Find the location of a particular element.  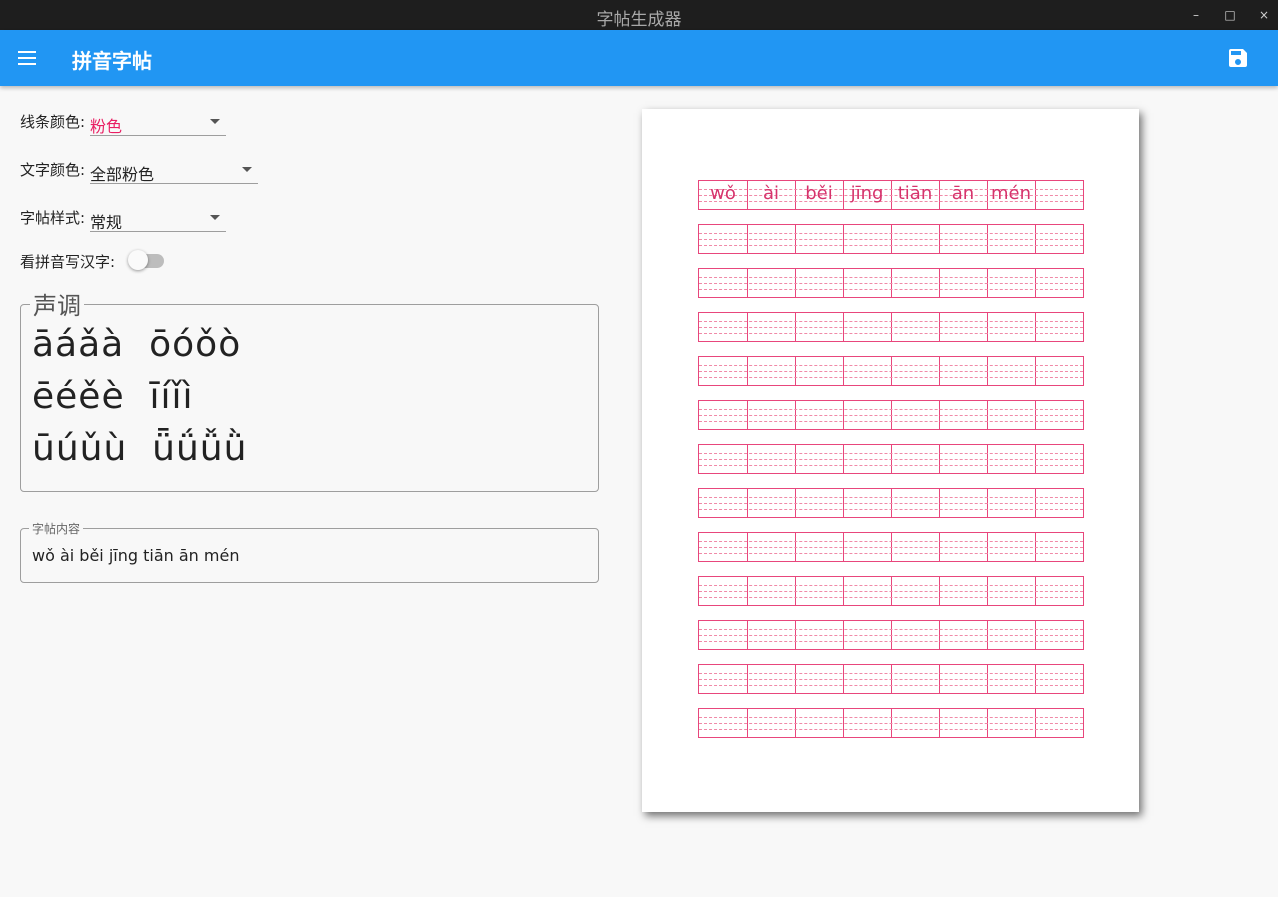

line-color-label: 线条颜色: is located at coordinates (53, 122).